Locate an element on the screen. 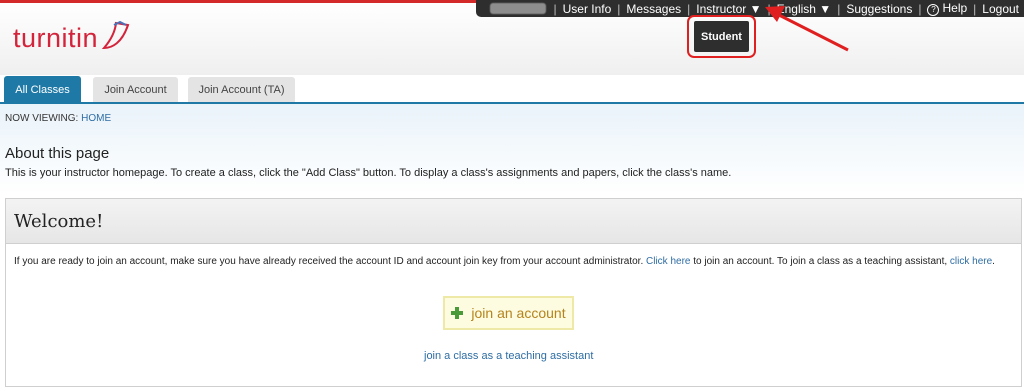 This screenshot has height=387, width=1024. student-role-option: Student is located at coordinates (721, 36).